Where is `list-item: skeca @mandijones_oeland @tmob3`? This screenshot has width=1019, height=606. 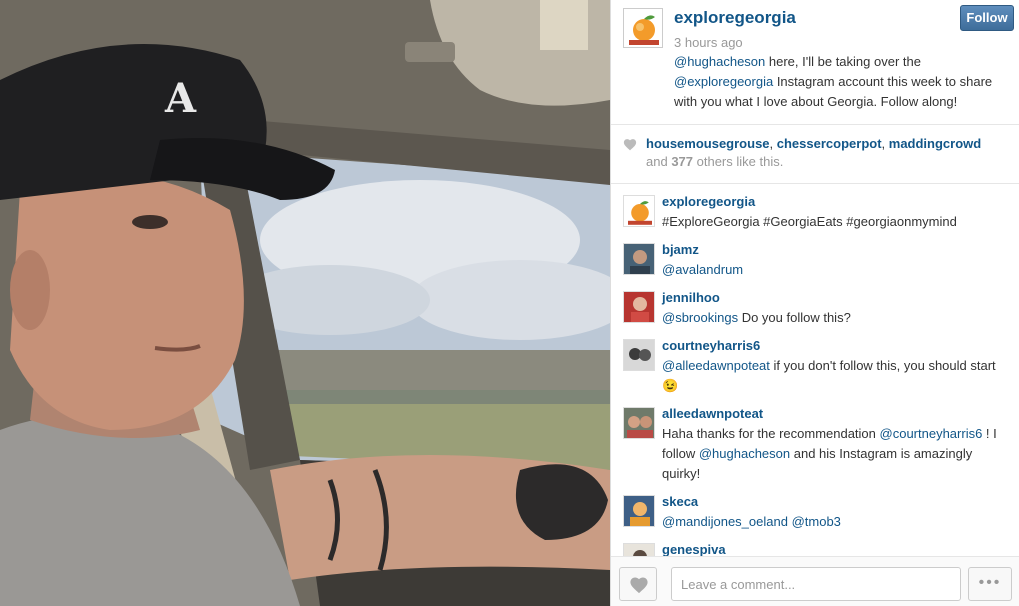 list-item: skeca @mandijones_oeland @tmob3 is located at coordinates (815, 509).